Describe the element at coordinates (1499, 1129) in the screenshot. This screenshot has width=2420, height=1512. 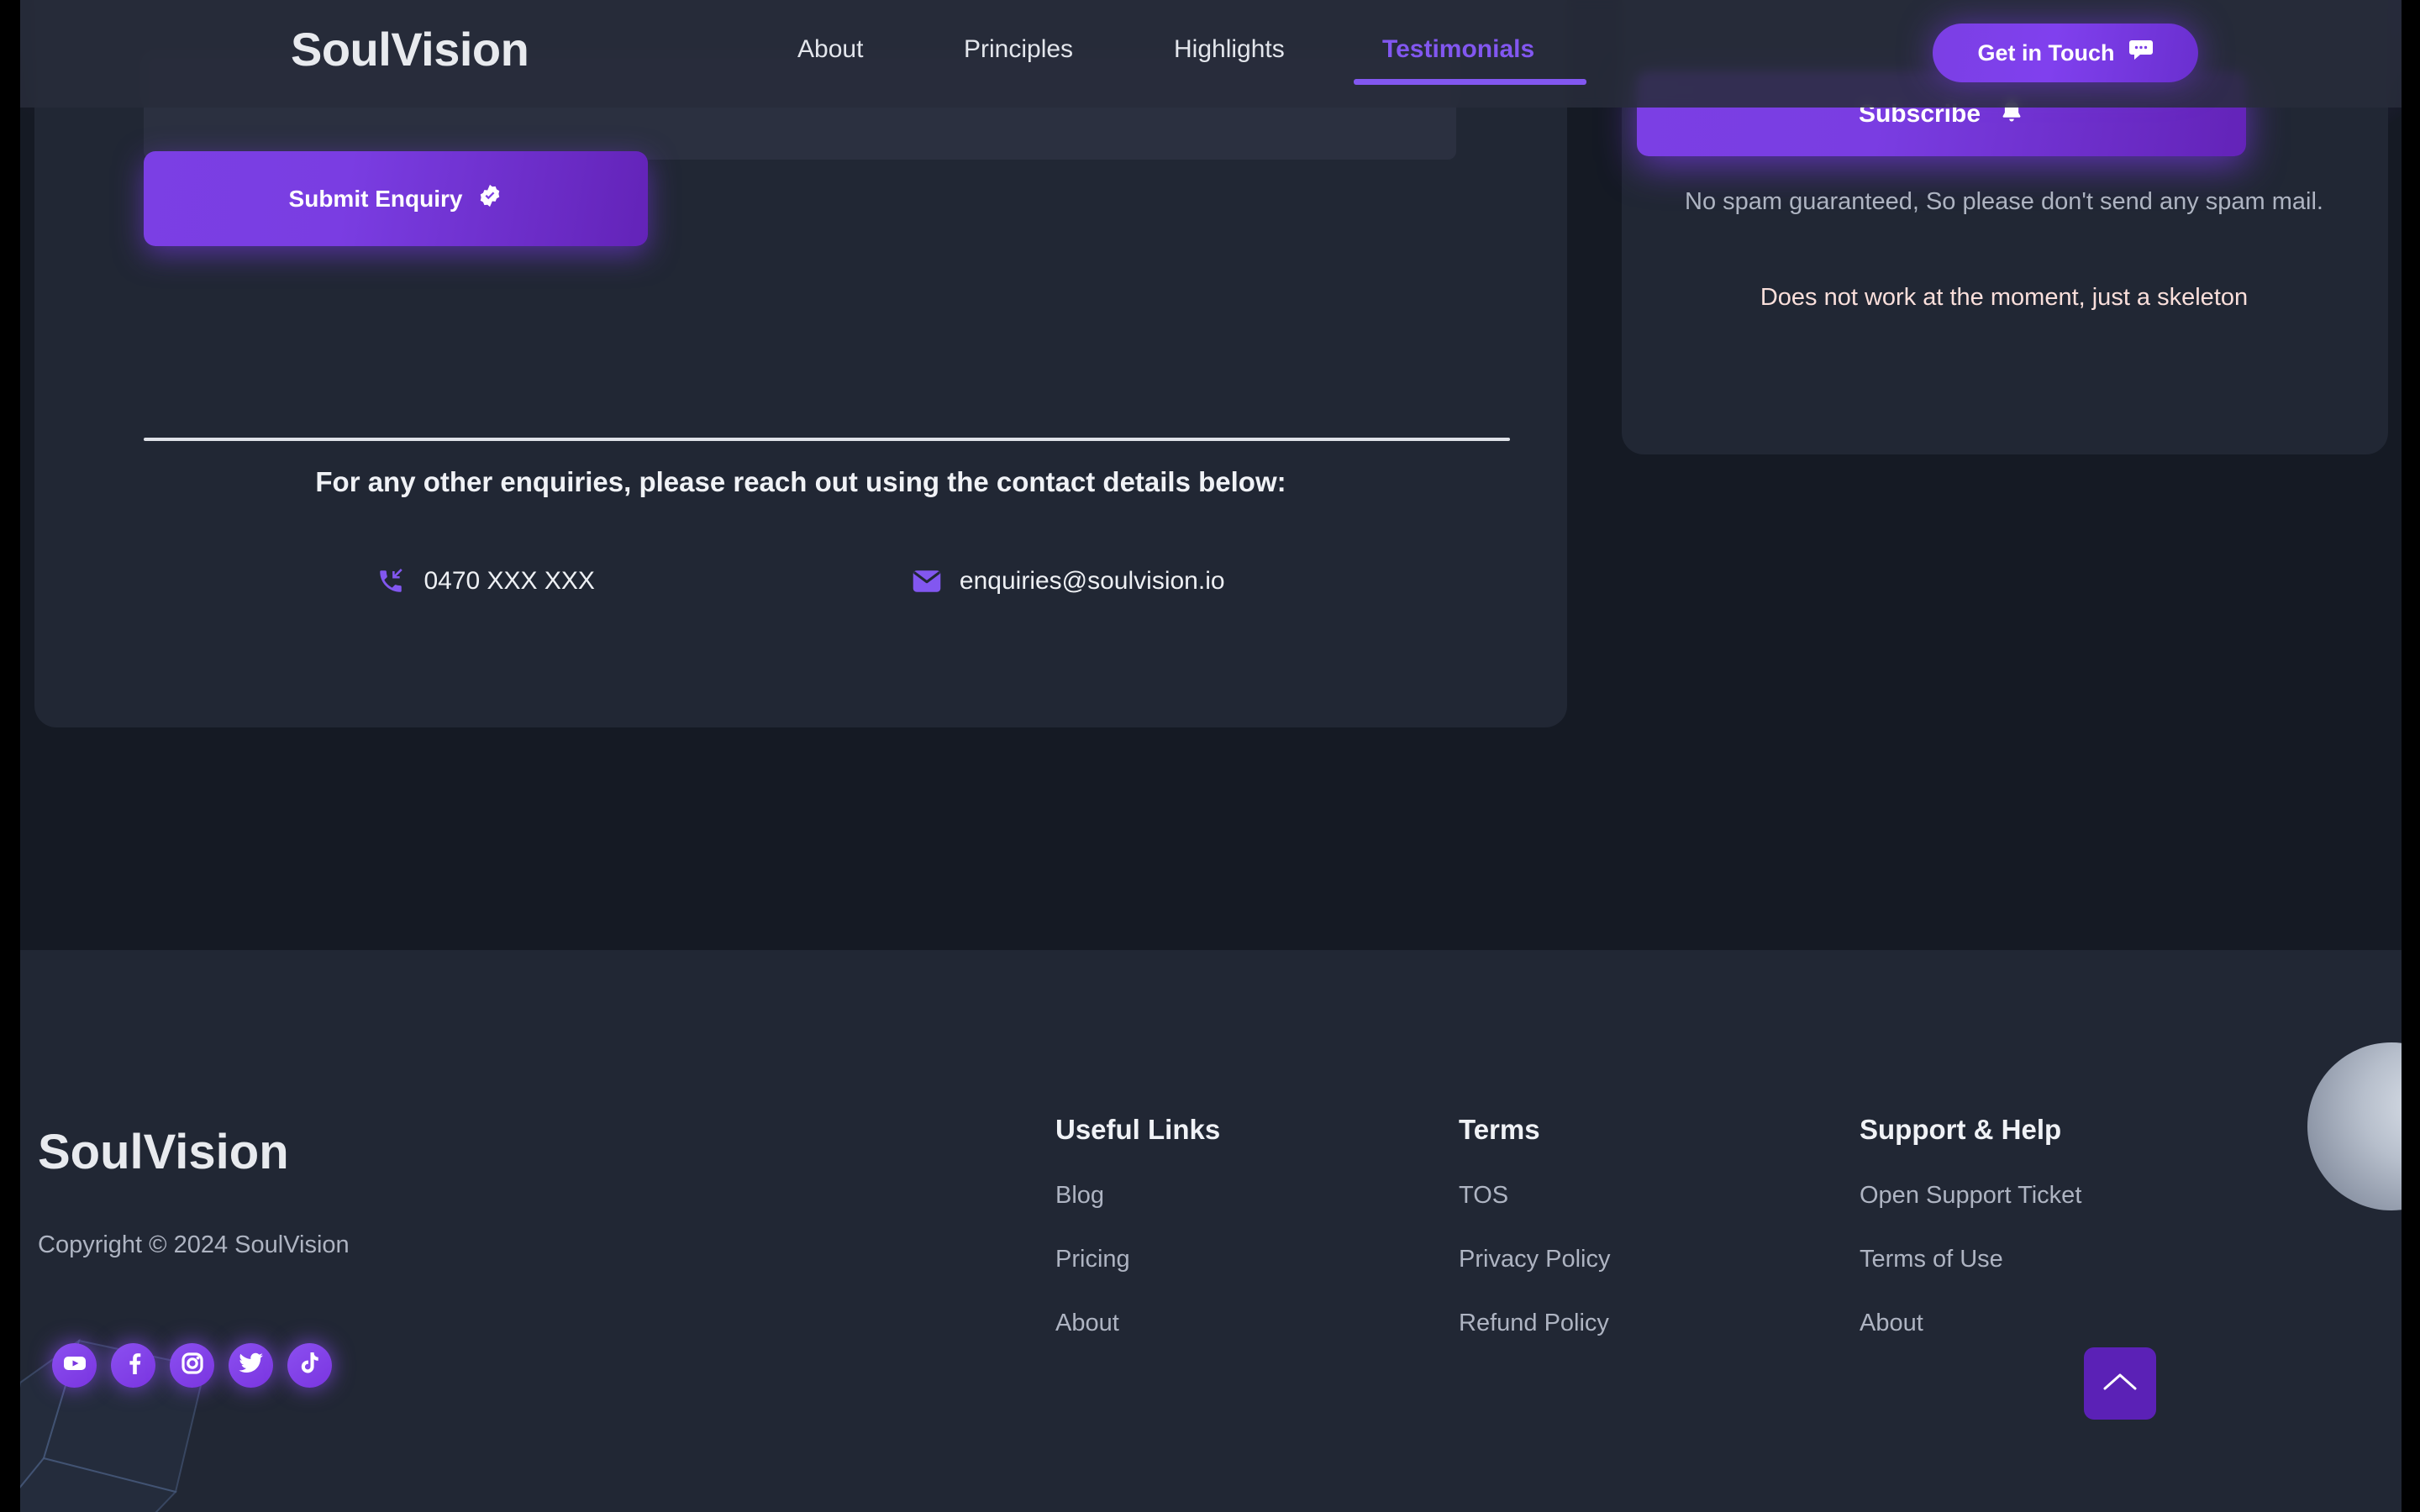
I see `footer-column-title: Terms` at that location.